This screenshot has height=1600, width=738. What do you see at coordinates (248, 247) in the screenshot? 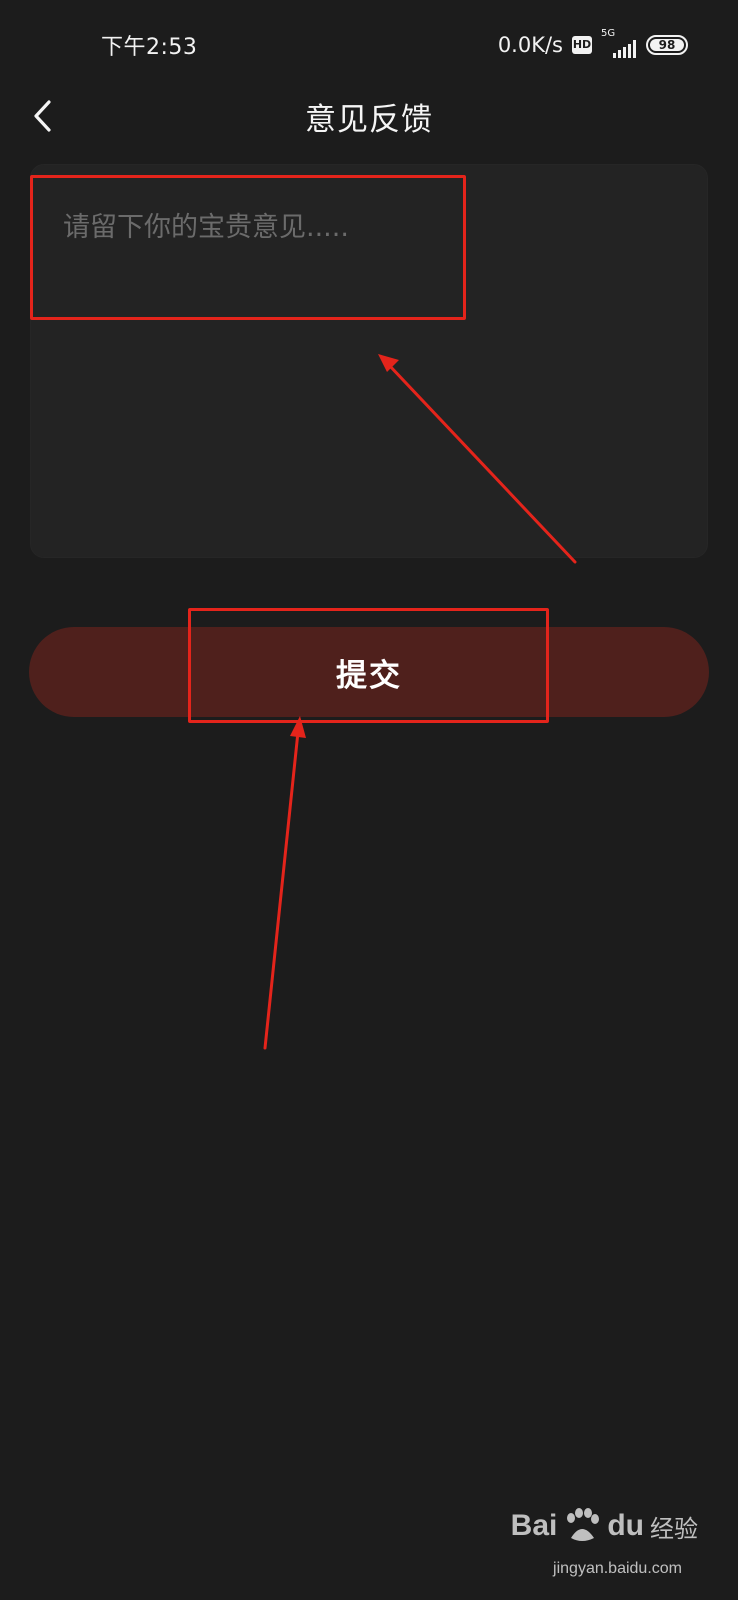
I see `annotation-box-input` at bounding box center [248, 247].